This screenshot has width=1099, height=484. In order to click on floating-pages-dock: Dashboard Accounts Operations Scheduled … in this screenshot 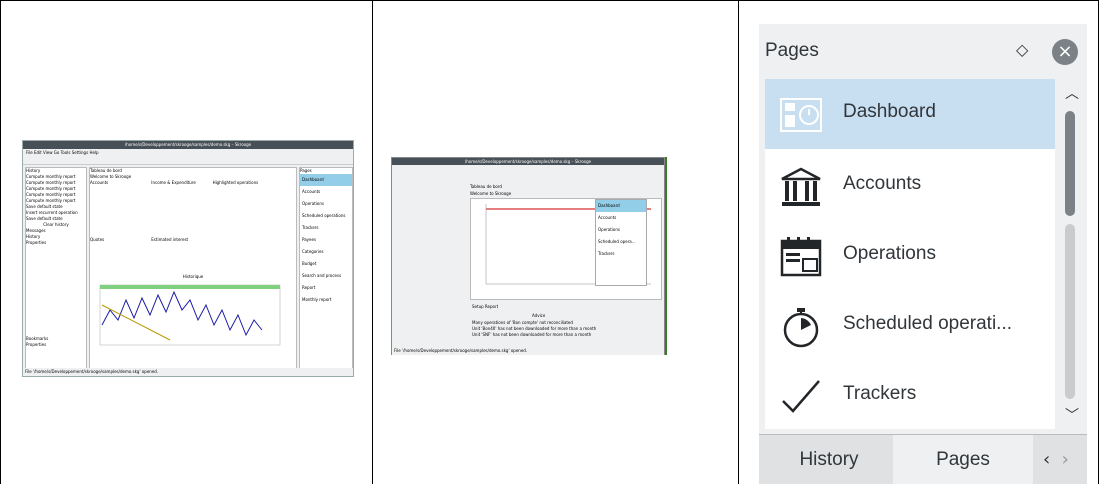, I will do `click(621, 242)`.